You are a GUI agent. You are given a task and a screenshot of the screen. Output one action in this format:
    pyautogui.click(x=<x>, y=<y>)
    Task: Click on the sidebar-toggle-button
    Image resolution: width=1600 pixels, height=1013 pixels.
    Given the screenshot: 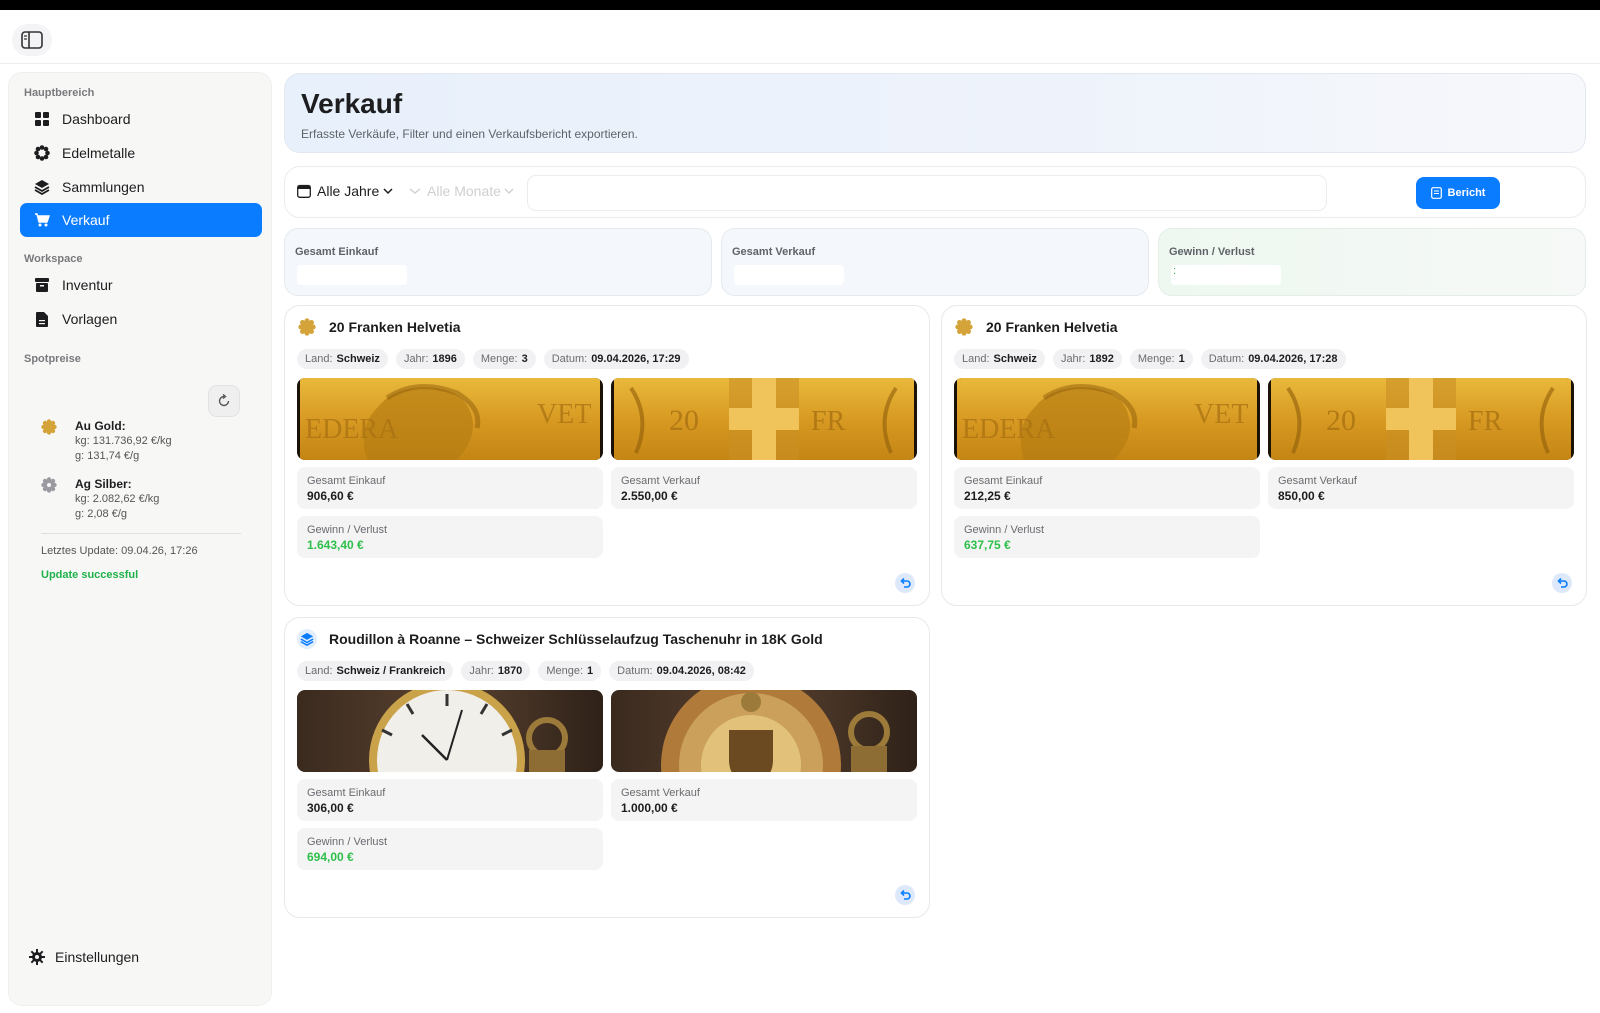 What is the action you would take?
    pyautogui.click(x=32, y=40)
    